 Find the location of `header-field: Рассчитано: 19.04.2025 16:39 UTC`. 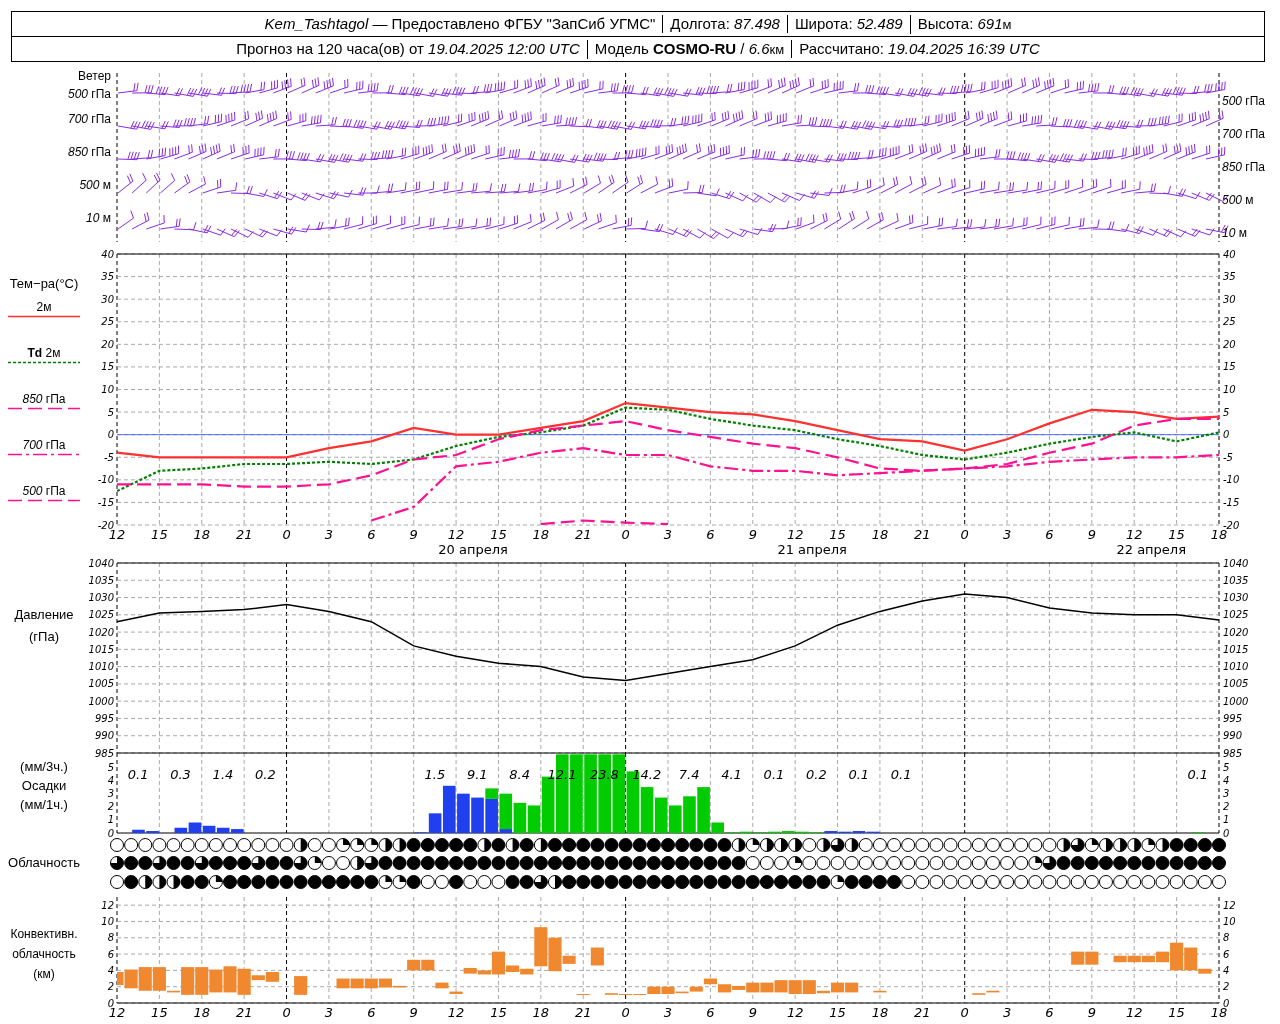

header-field: Рассчитано: 19.04.2025 16:39 UTC is located at coordinates (919, 49).